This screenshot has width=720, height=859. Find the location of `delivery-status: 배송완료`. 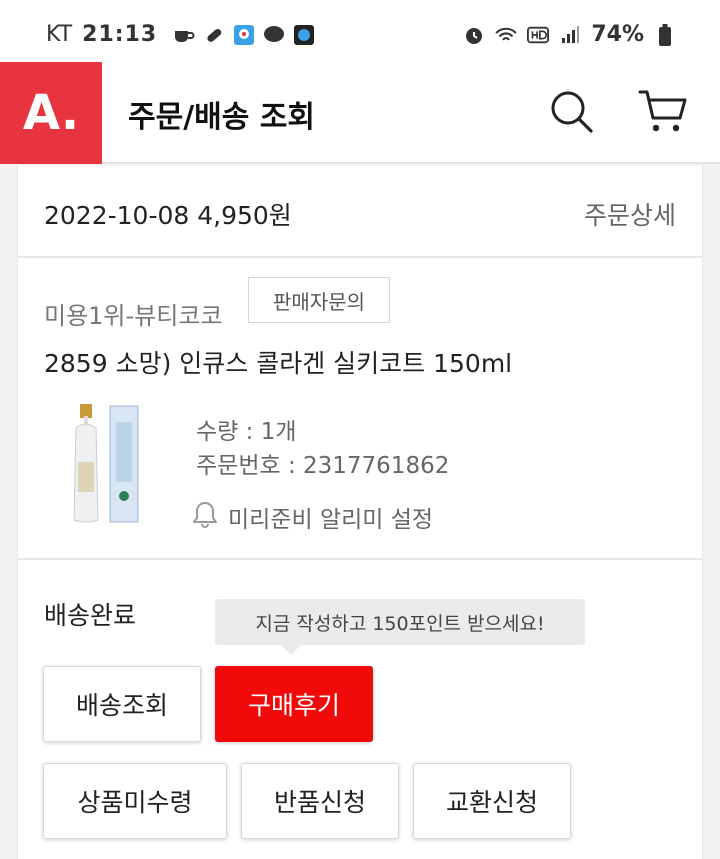

delivery-status: 배송완료 is located at coordinates (90, 615).